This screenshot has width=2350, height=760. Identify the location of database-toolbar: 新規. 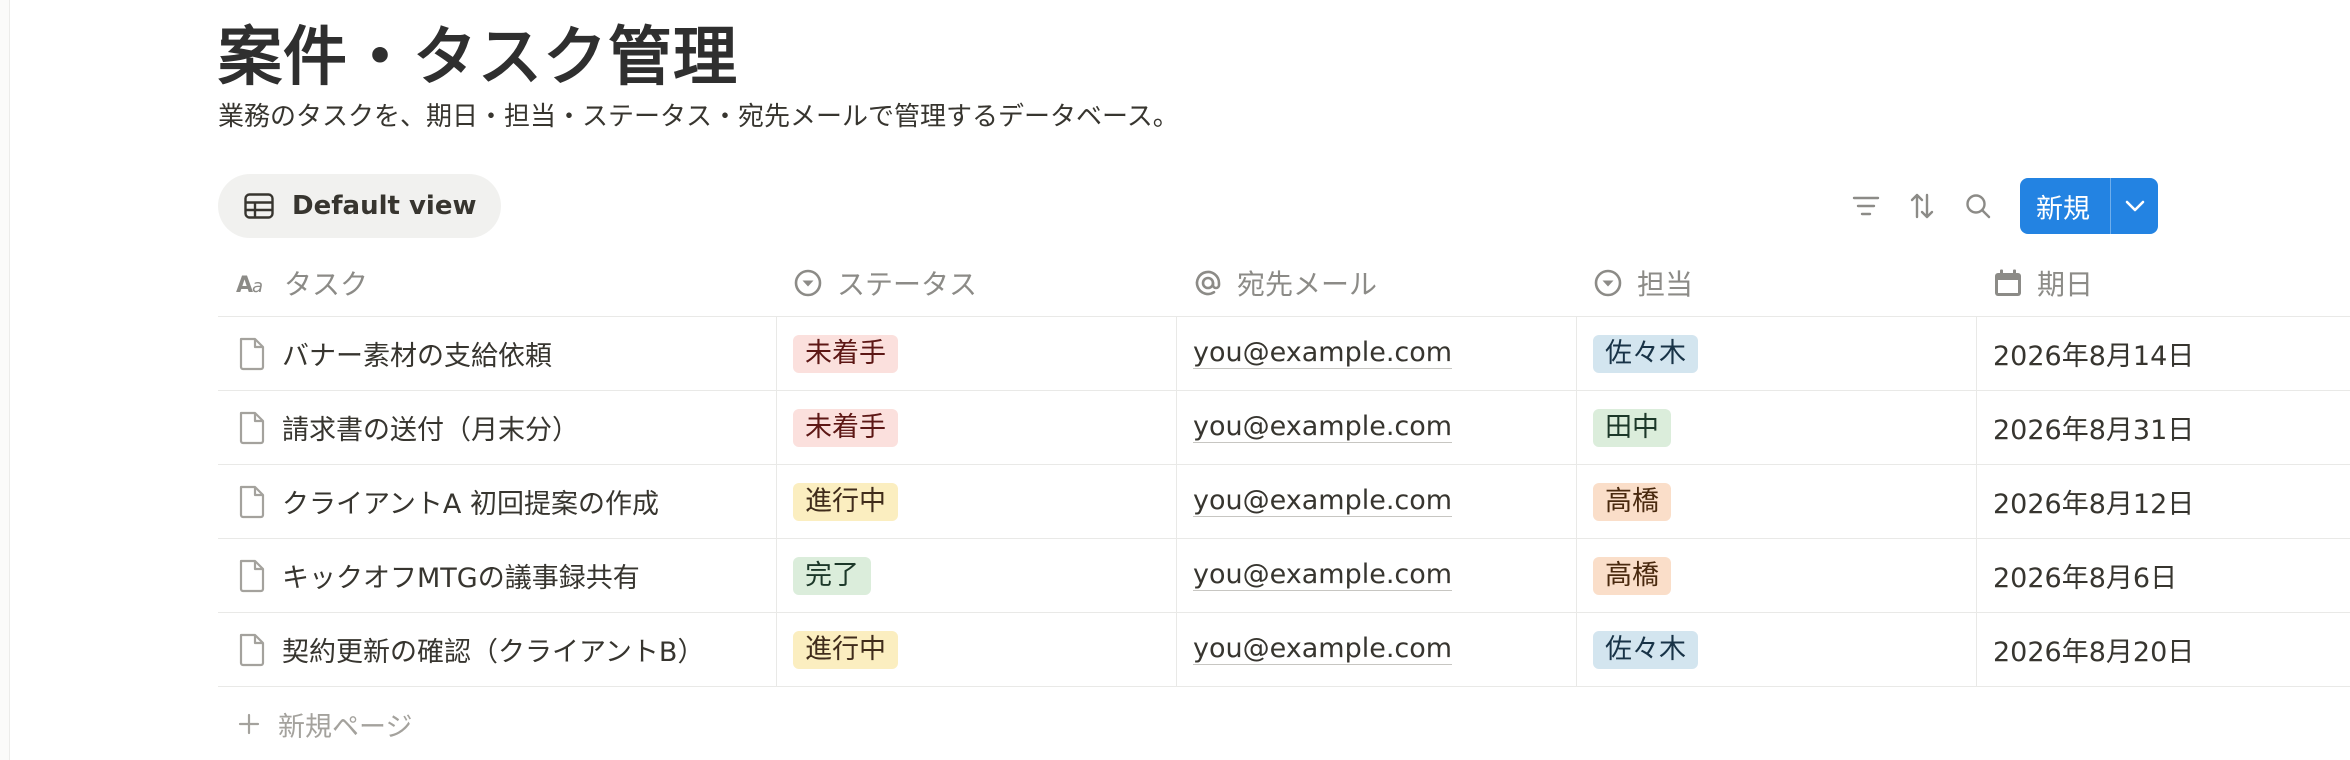
(1998, 206).